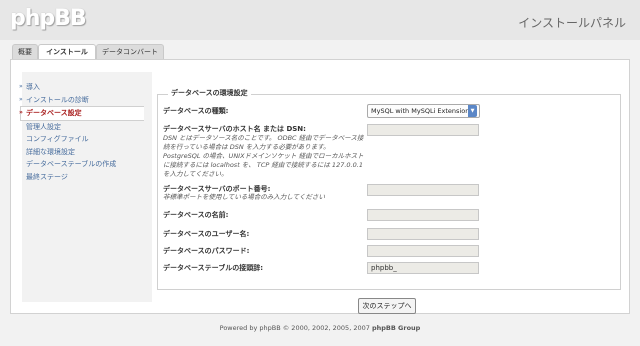 The image size is (640, 346). Describe the element at coordinates (206, 251) in the screenshot. I see `dbpasswd-label: データベースのパスワード:` at that location.